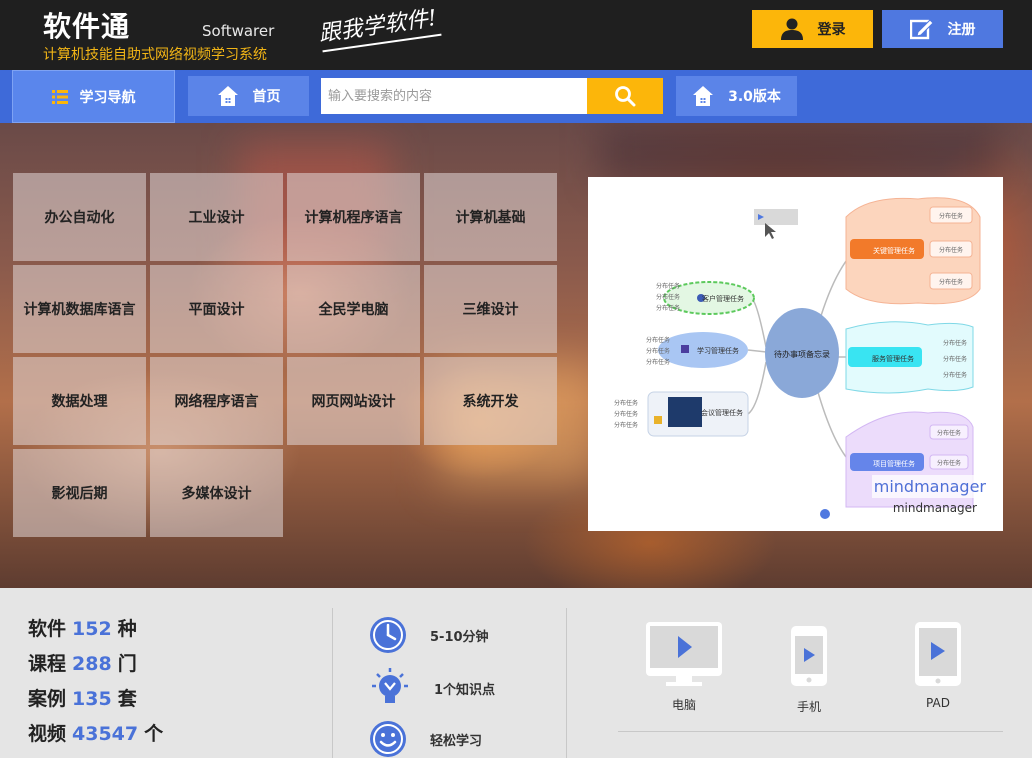 The width and height of the screenshot is (1032, 758). I want to click on edit-icon, so click(921, 29).